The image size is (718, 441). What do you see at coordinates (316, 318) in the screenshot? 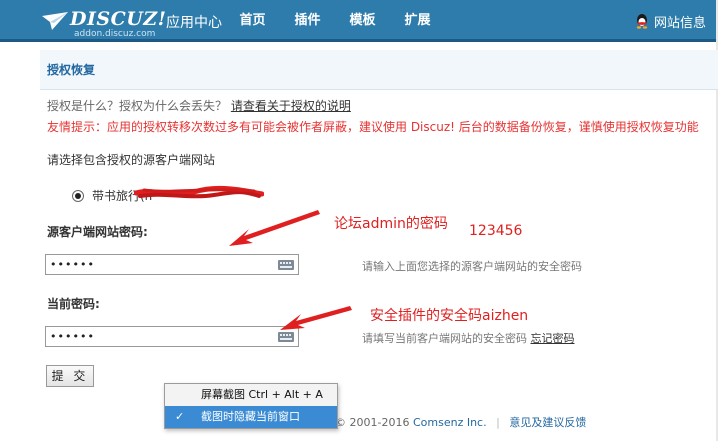
I see `arrow-to-current-password` at bounding box center [316, 318].